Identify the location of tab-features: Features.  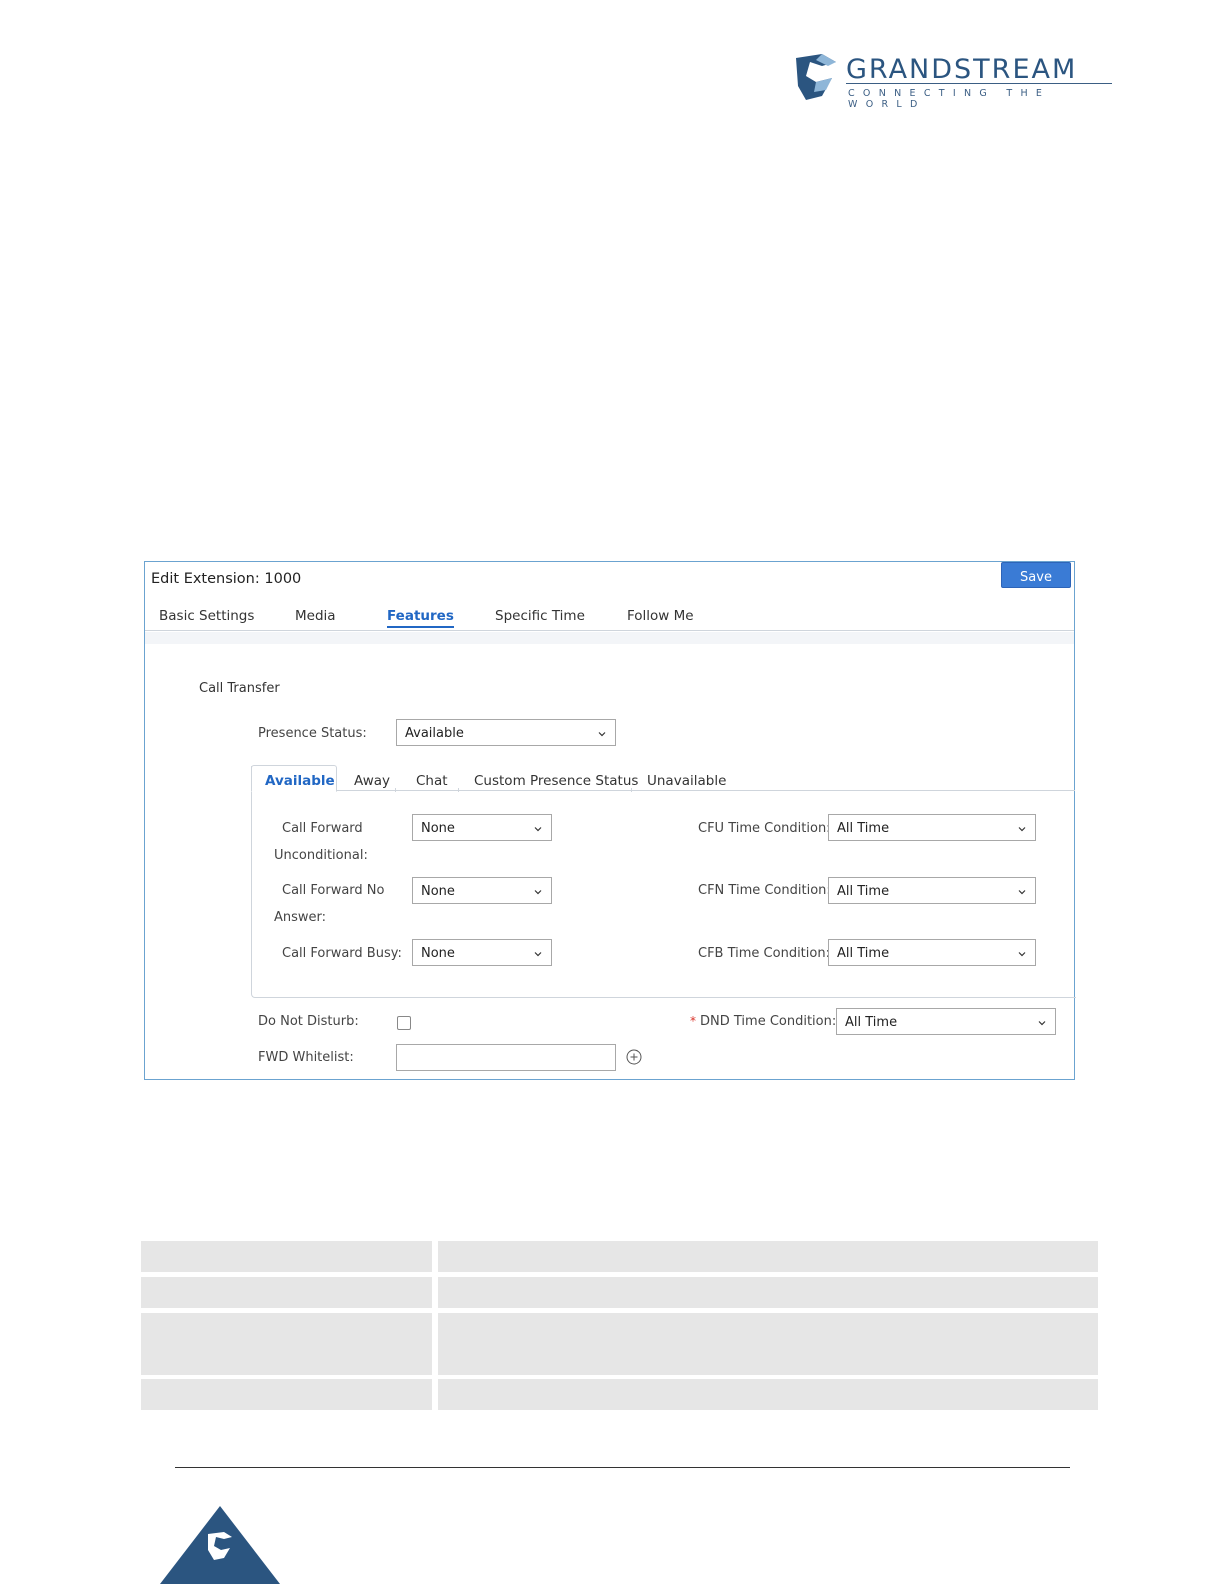
(420, 618).